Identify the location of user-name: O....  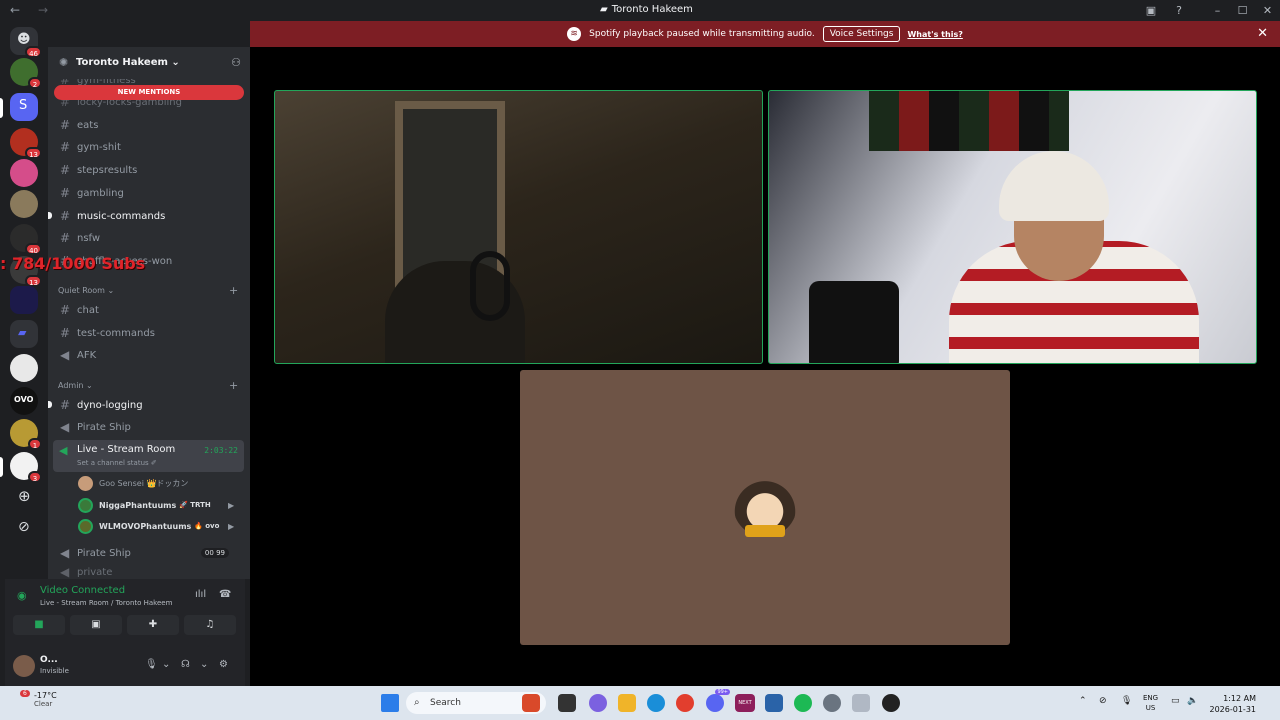
(49, 660).